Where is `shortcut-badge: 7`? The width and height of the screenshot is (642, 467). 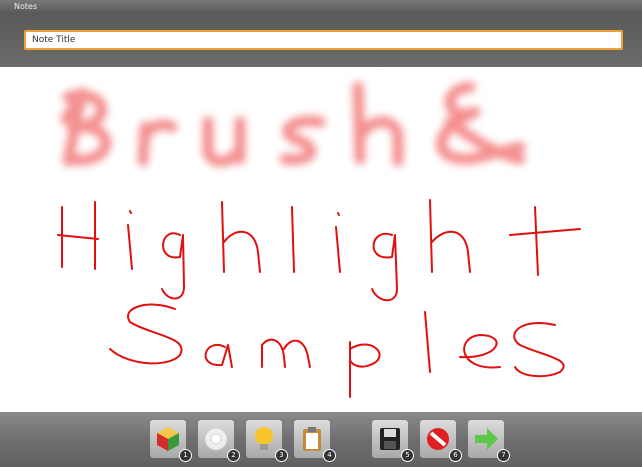
shortcut-badge: 7 is located at coordinates (503, 455).